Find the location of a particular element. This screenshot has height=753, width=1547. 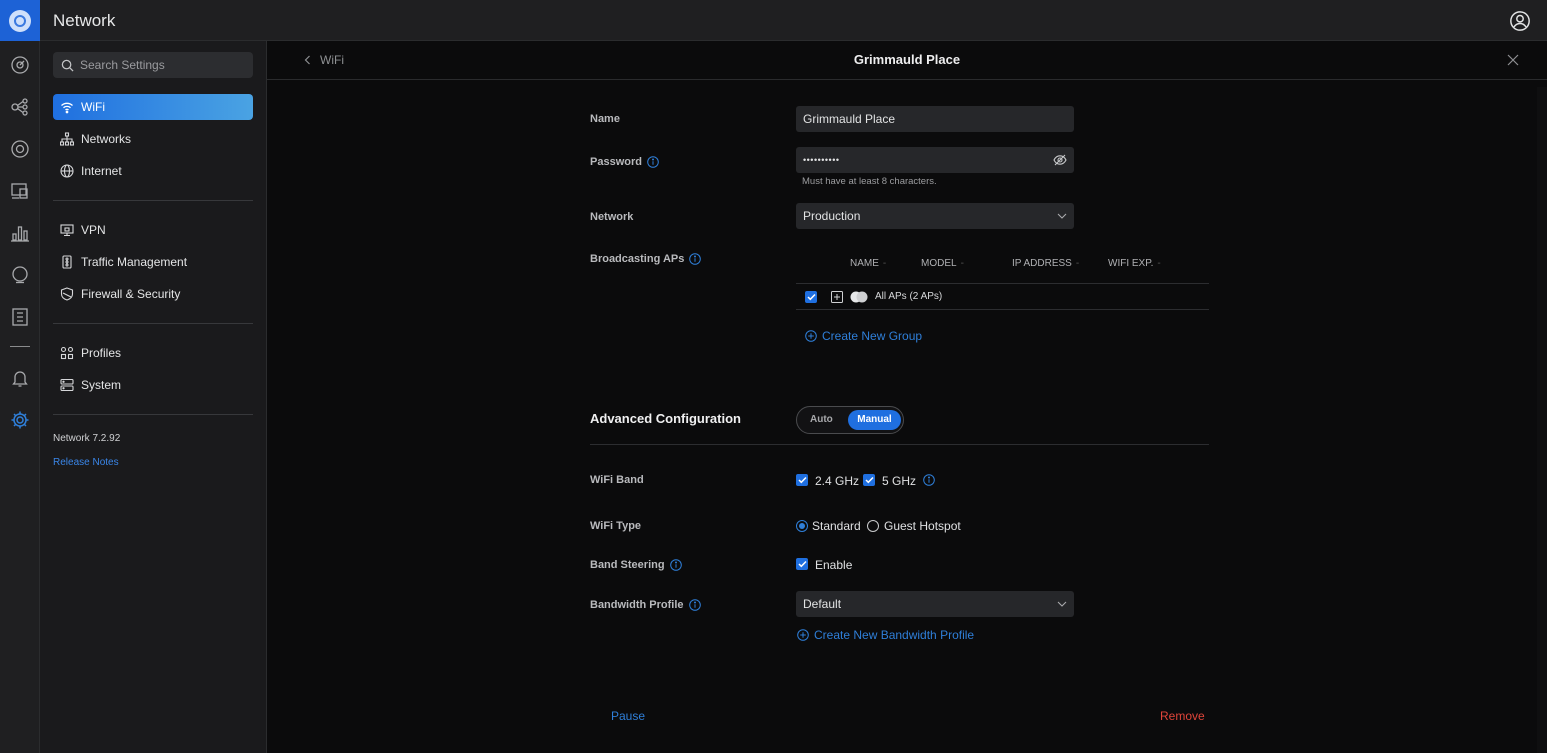

user-account-icon is located at coordinates (1520, 21).